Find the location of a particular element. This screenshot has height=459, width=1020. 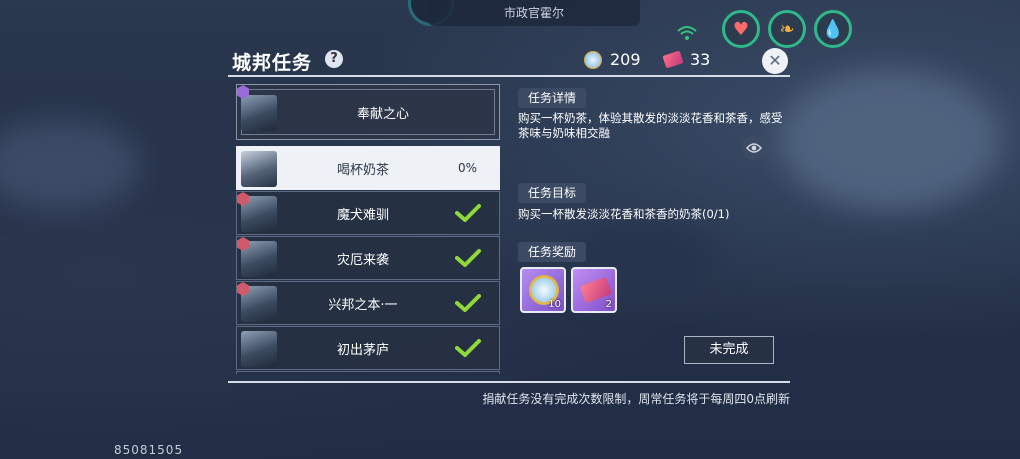

goal-text: 购买一杯散发淡淡花香和茶香的奶茶(0/1) is located at coordinates (624, 214).